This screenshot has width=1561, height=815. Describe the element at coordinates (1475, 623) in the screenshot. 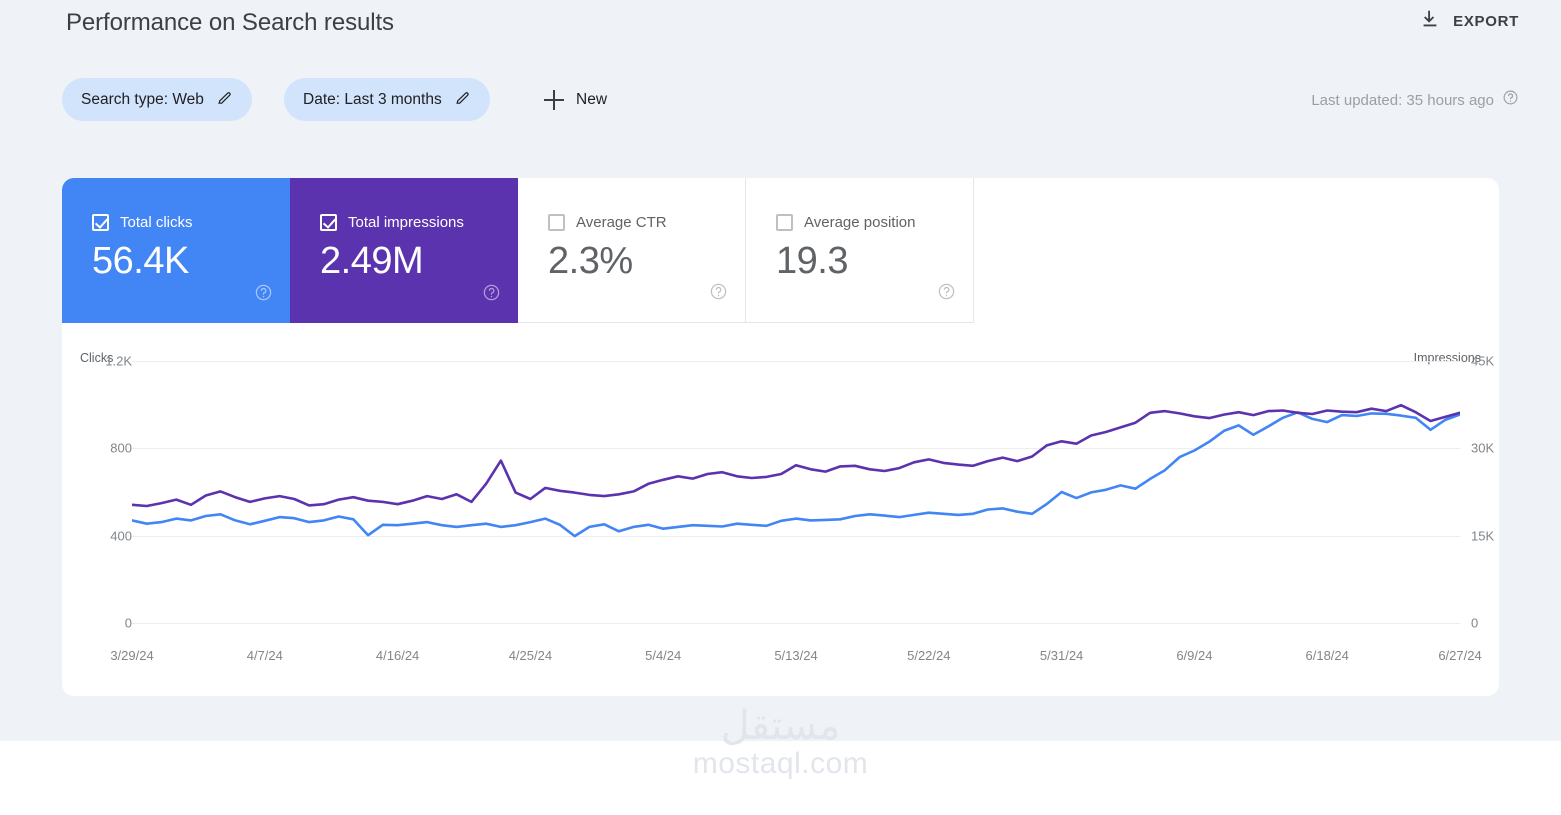

I see `right-axis-tick-label: 0` at that location.